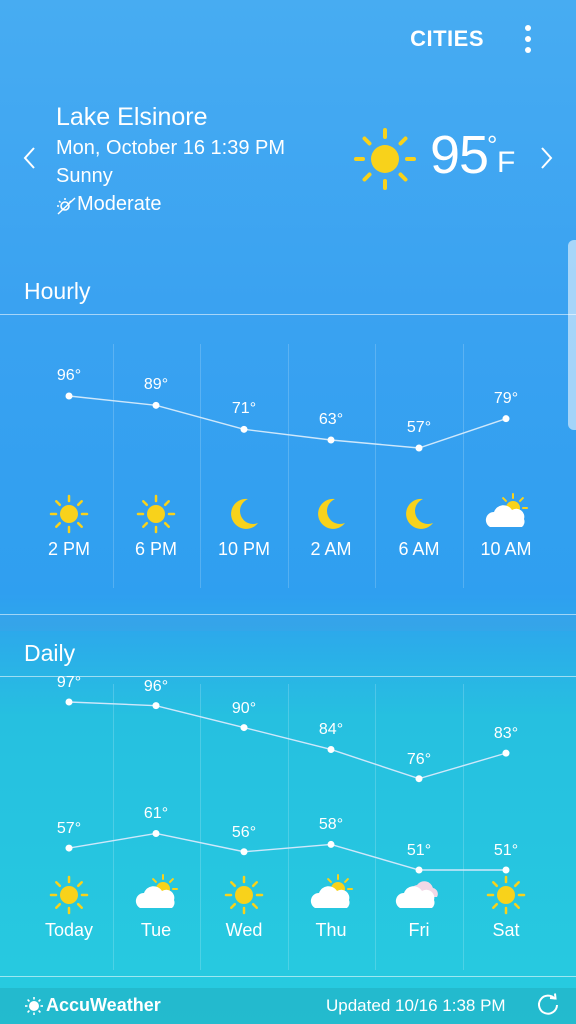 The height and width of the screenshot is (1024, 576). Describe the element at coordinates (548, 1005) in the screenshot. I see `refresh-icon` at that location.